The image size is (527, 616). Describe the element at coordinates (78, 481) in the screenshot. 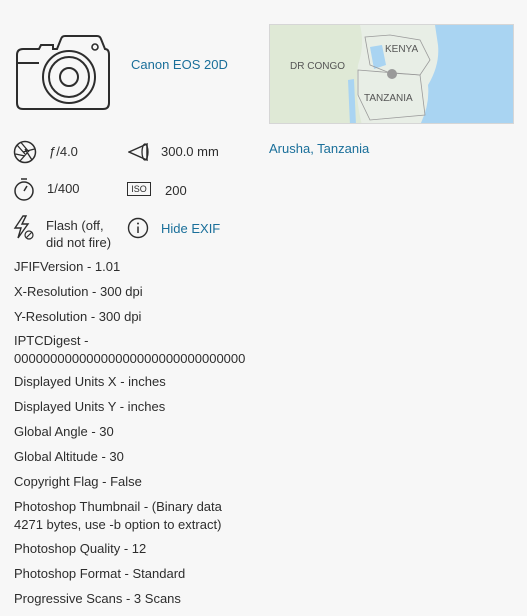

I see `exif-item-copyright-flag: Copyright Flag - False` at that location.